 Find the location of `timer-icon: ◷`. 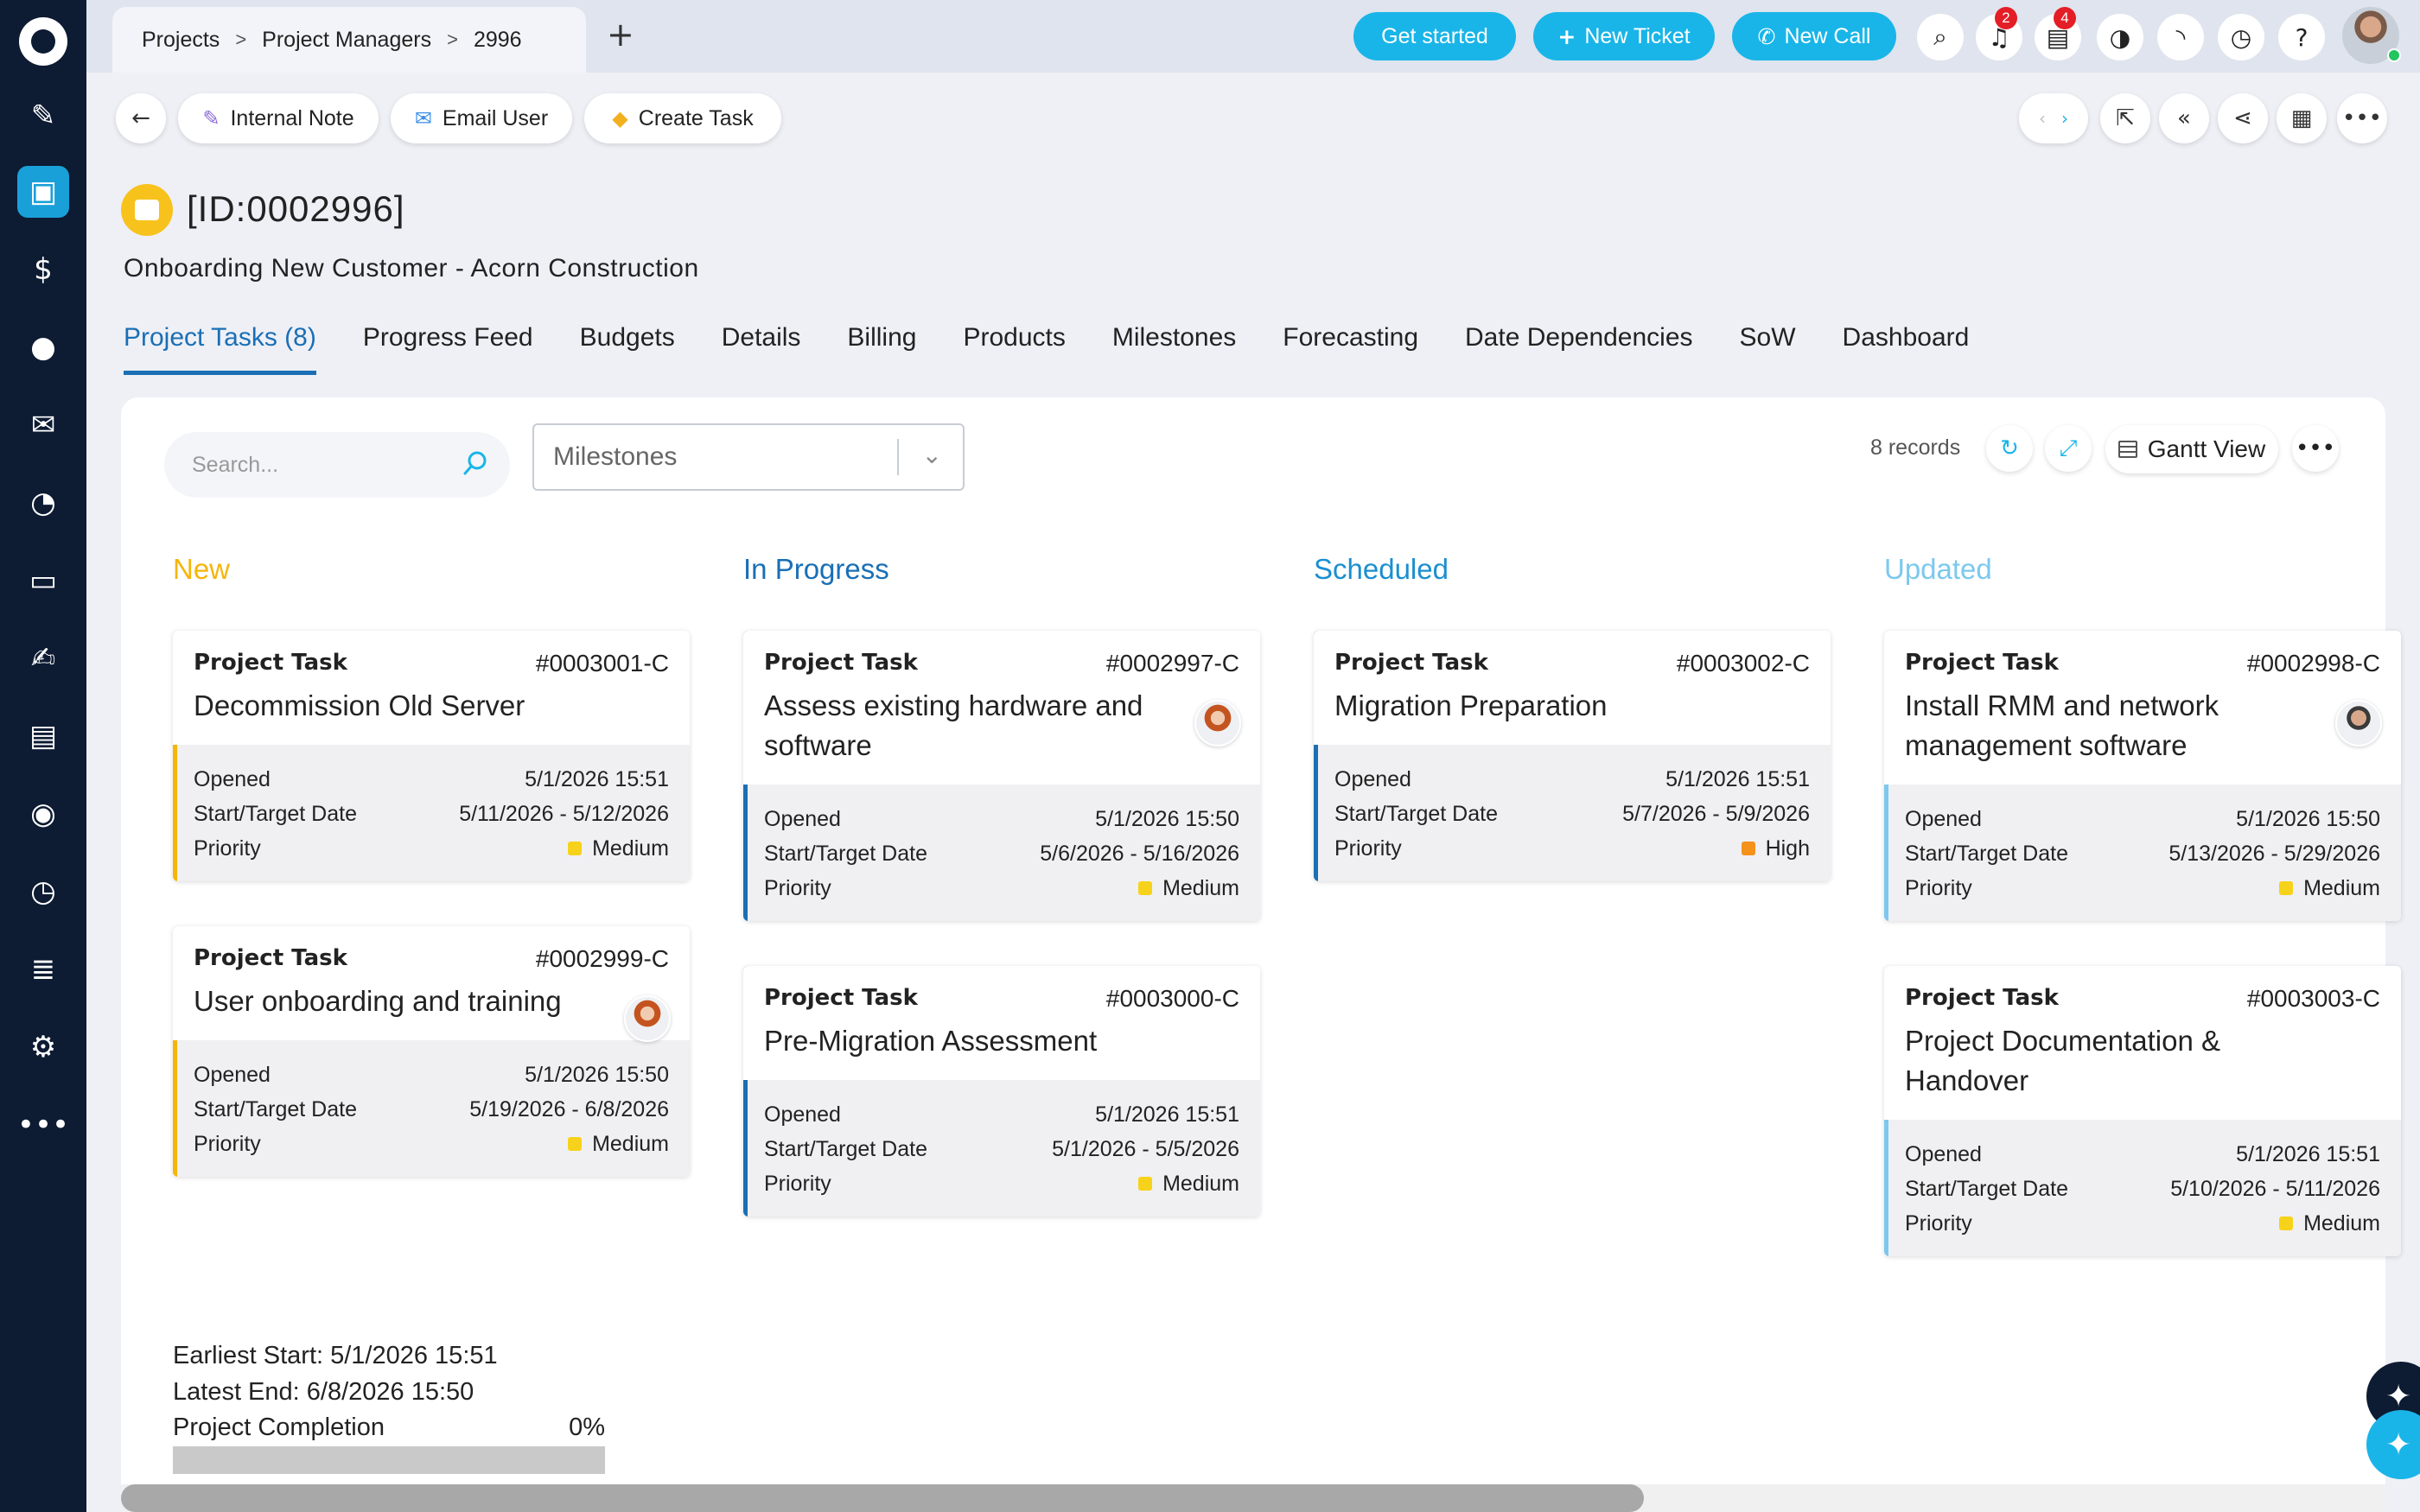

timer-icon: ◷ is located at coordinates (43, 892).